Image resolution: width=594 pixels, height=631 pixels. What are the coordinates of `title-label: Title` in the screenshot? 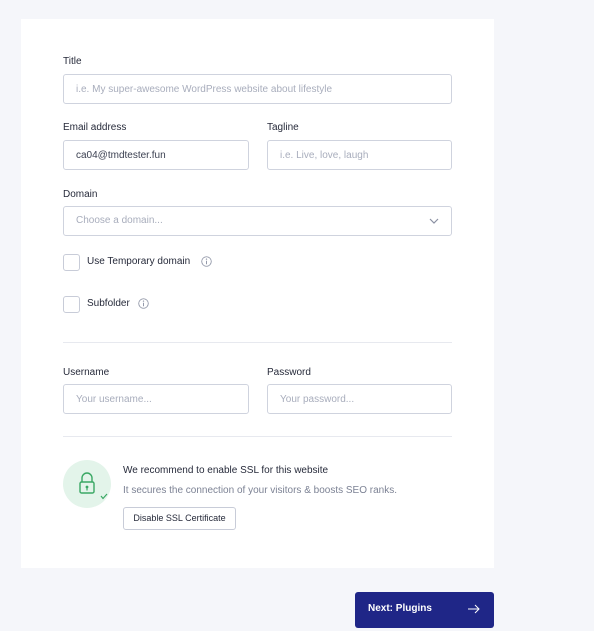 It's located at (72, 61).